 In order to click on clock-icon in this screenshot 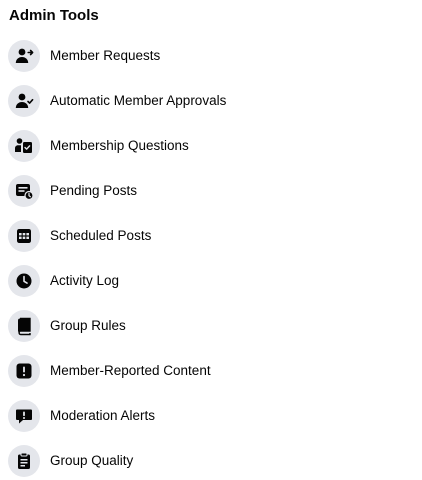, I will do `click(24, 280)`.